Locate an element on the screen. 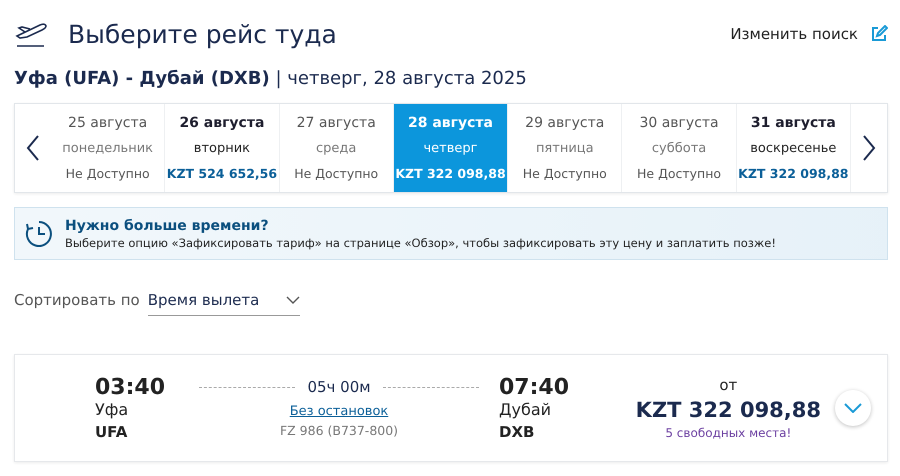 The height and width of the screenshot is (476, 900). date-label: 25 августа is located at coordinates (108, 123).